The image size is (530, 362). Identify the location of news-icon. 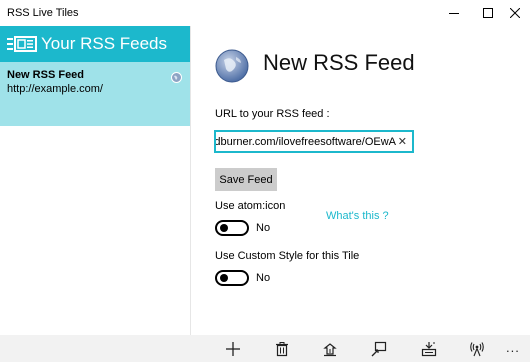
(22, 46).